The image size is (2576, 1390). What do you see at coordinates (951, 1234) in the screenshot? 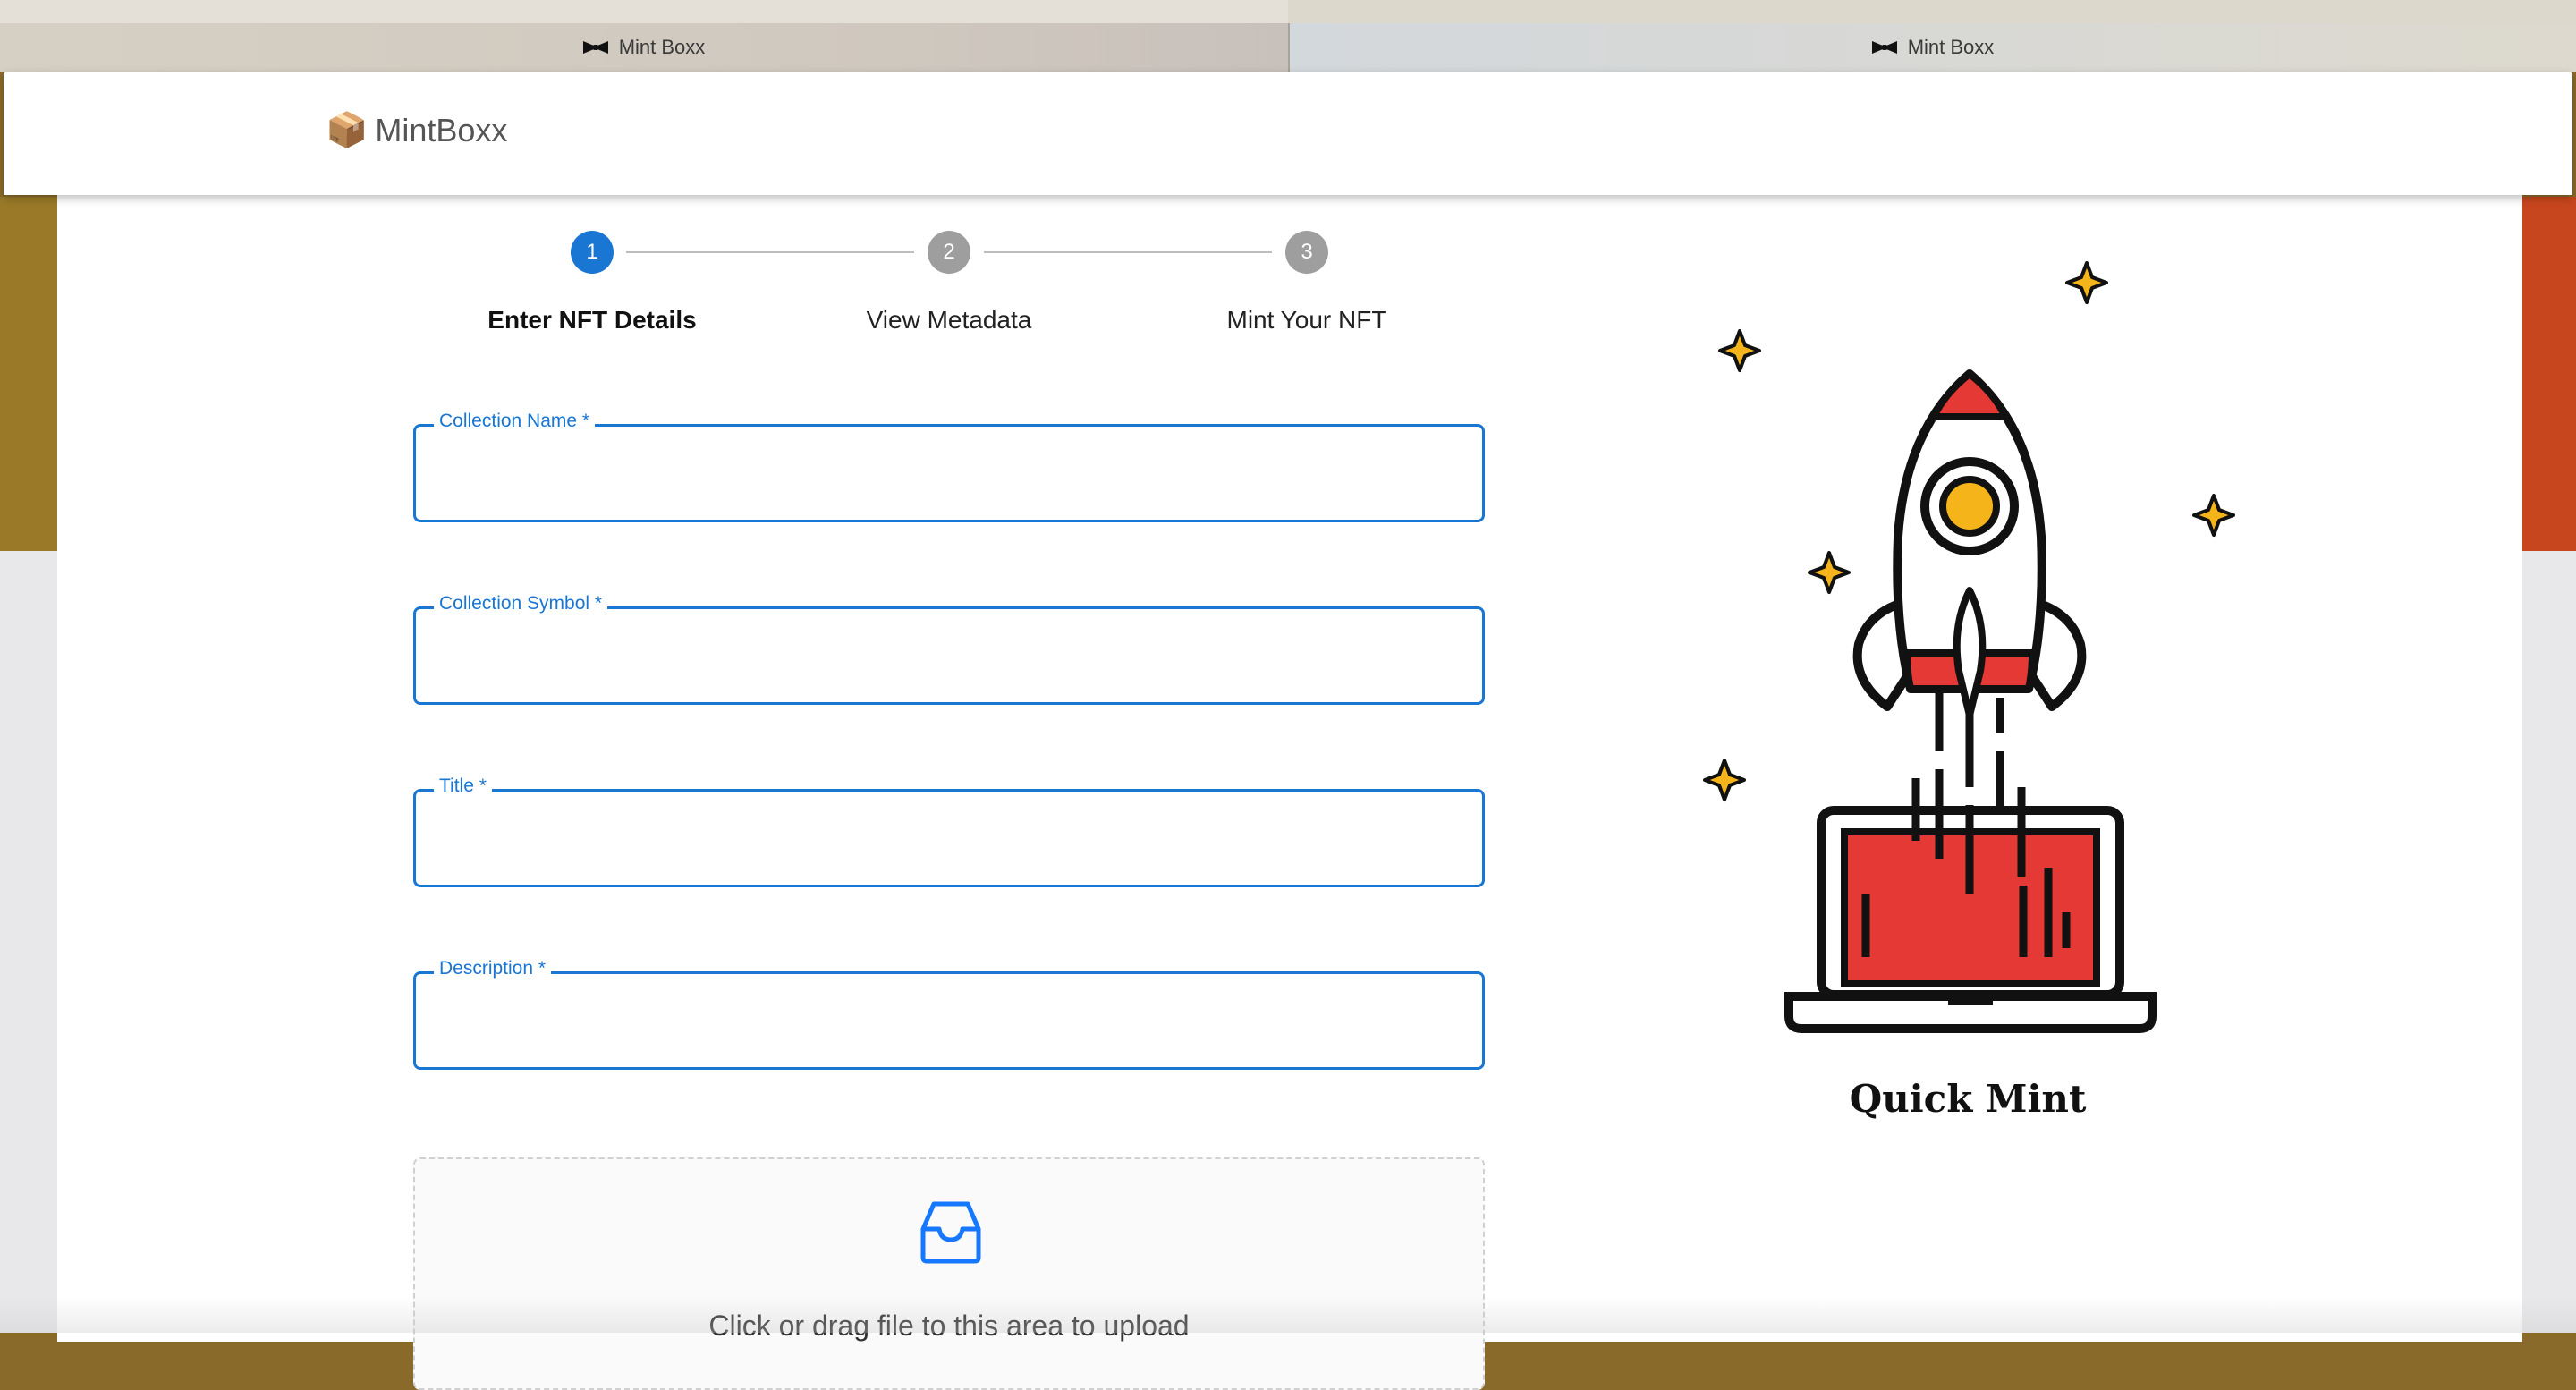
I see `inbox-icon` at bounding box center [951, 1234].